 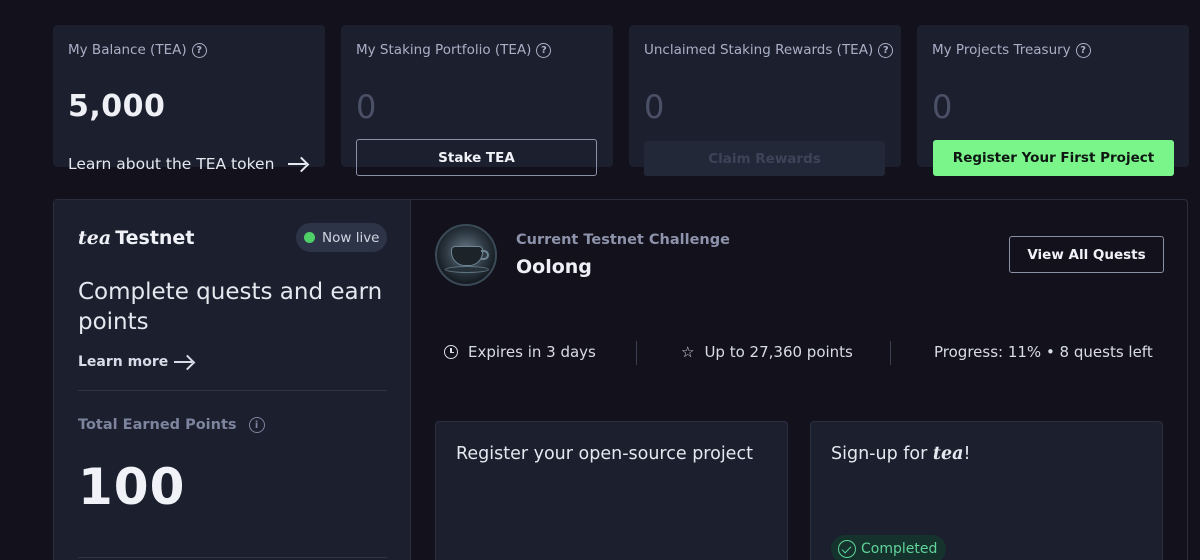 I want to click on quest-card: Register your open-source project, so click(x=611, y=490).